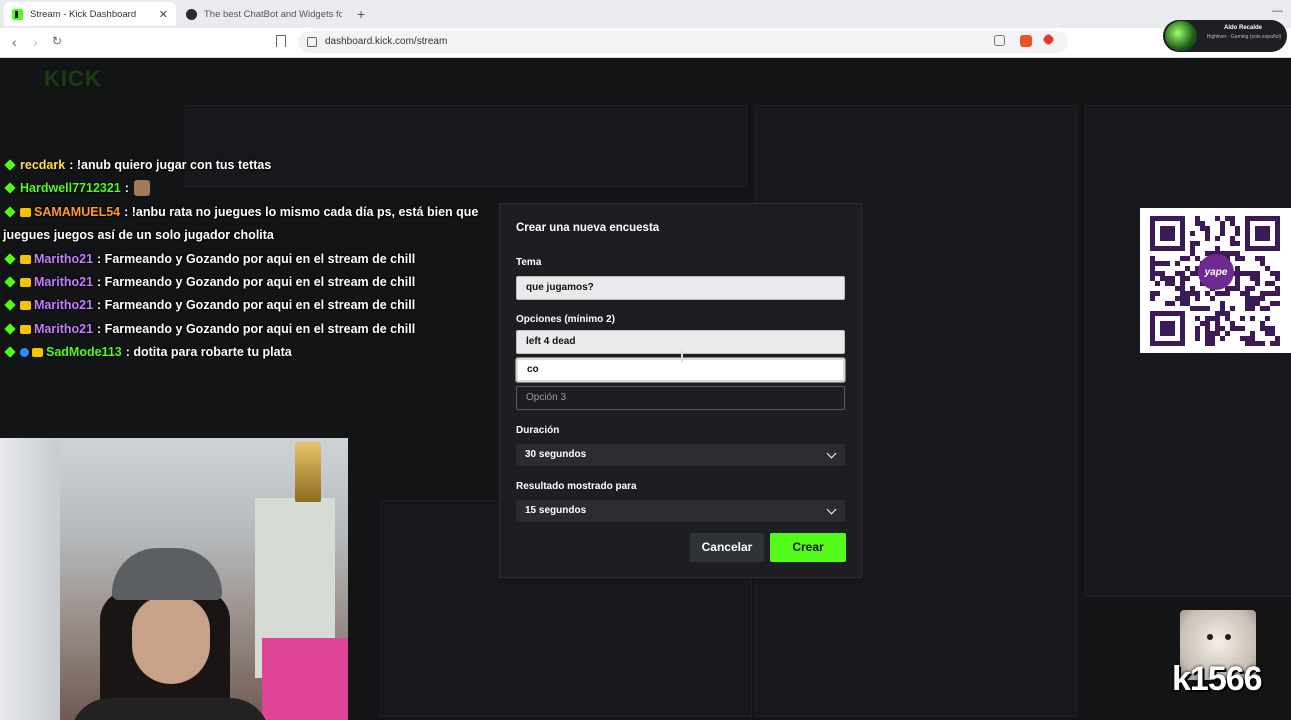 The height and width of the screenshot is (720, 1291). What do you see at coordinates (1244, 37) in the screenshot?
I see `profile-subtitle: Hightiver · Gaming (solo español)` at bounding box center [1244, 37].